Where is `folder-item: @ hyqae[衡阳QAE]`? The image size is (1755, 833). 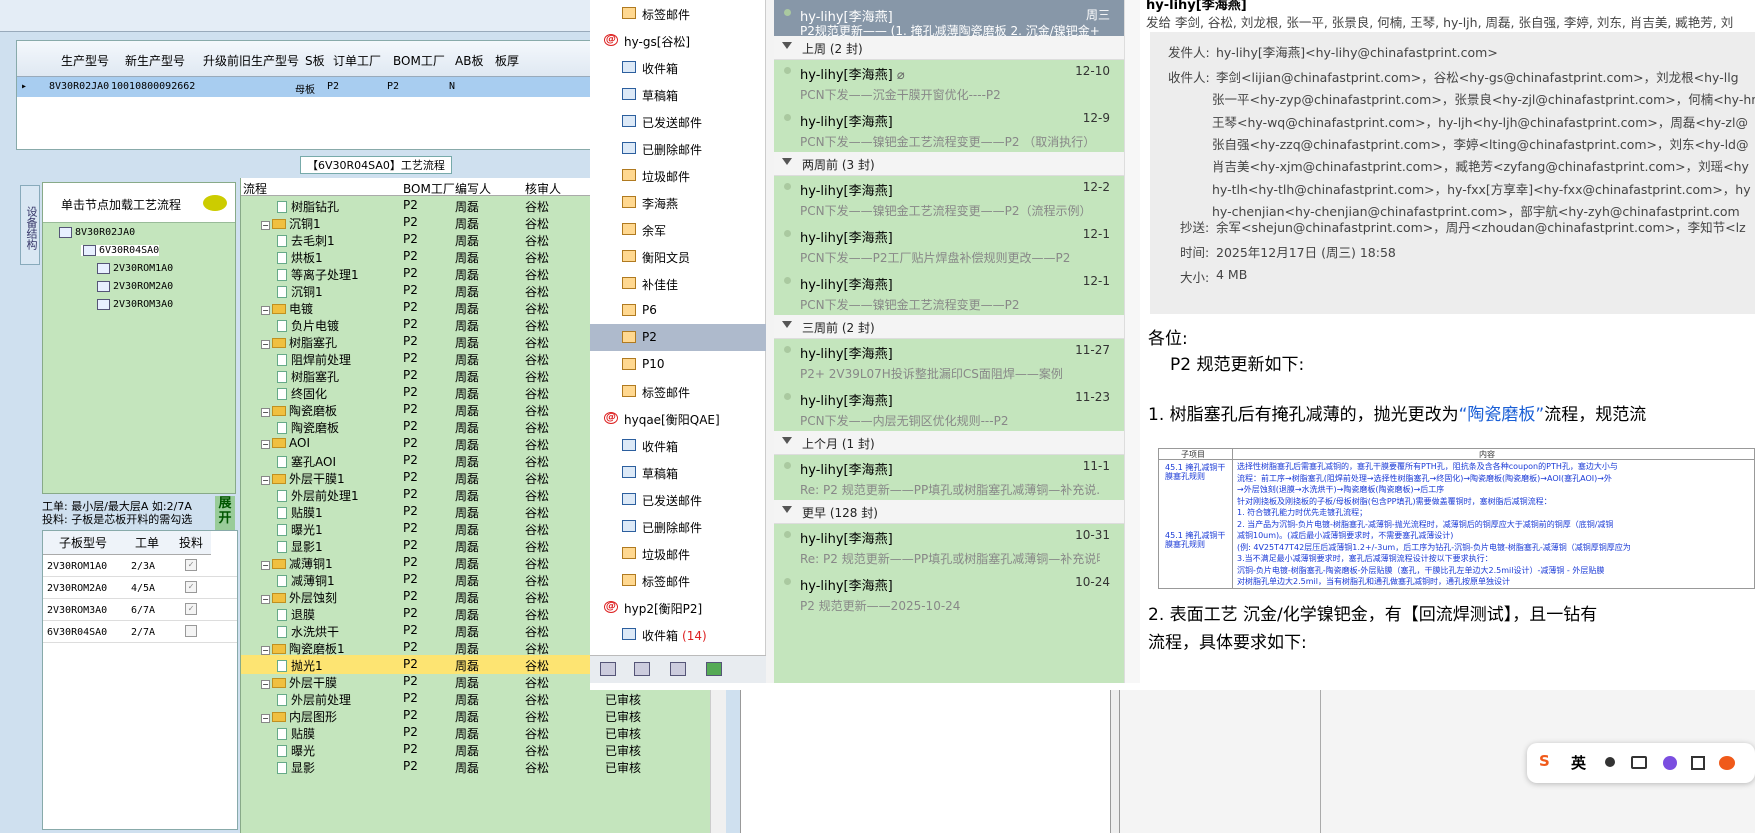
folder-item: @ hyqae[衡阳QAE] is located at coordinates (678, 418).